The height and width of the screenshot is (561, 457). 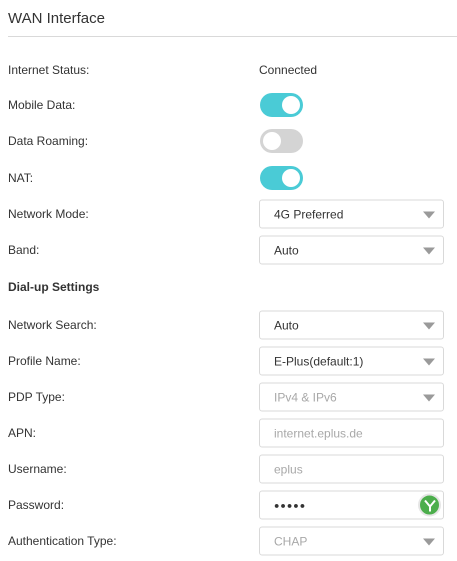 I want to click on username-row: Username: eplus, so click(x=228, y=469).